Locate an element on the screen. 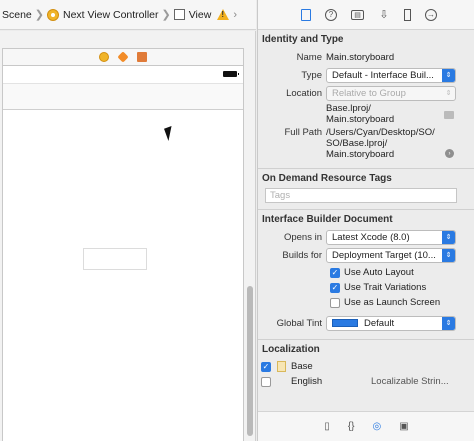 Image resolution: width=474 pixels, height=441 pixels. location-label: Location is located at coordinates (304, 93).